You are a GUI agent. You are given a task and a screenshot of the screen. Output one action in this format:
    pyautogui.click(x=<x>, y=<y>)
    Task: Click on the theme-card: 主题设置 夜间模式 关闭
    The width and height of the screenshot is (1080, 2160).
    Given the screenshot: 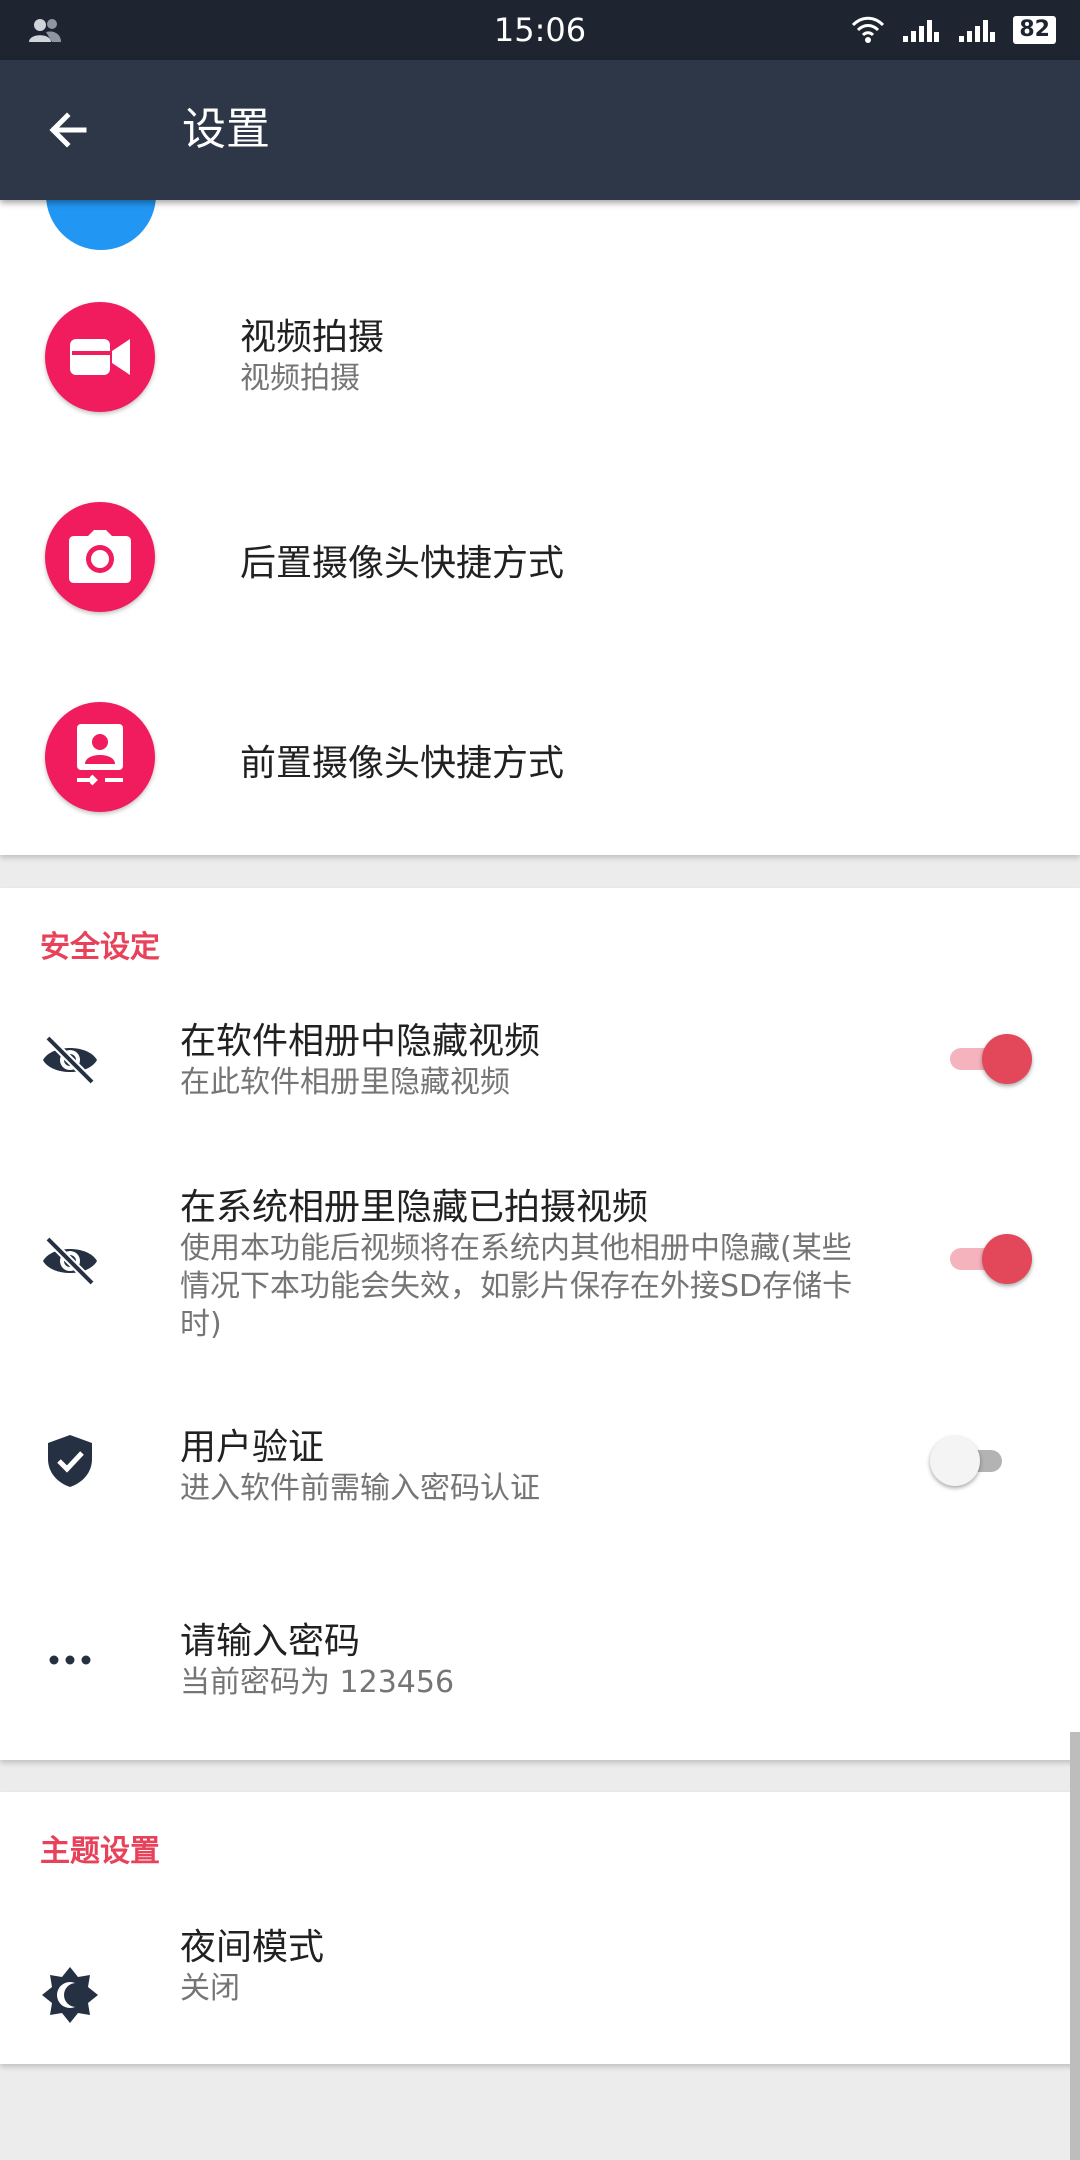 What is the action you would take?
    pyautogui.click(x=540, y=1928)
    